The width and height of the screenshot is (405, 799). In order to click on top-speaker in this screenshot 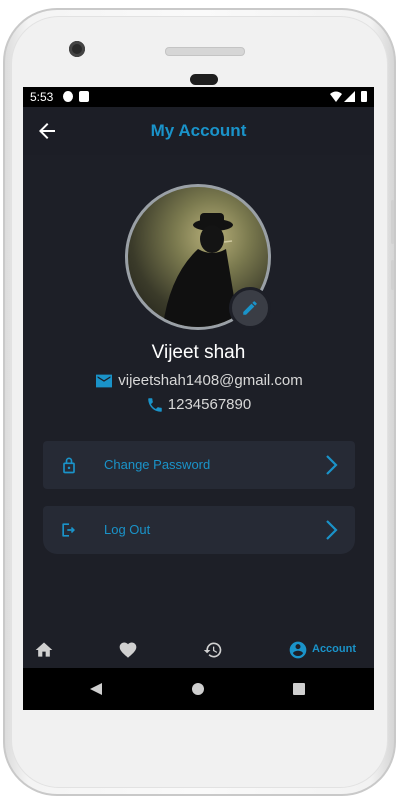, I will do `click(205, 51)`.